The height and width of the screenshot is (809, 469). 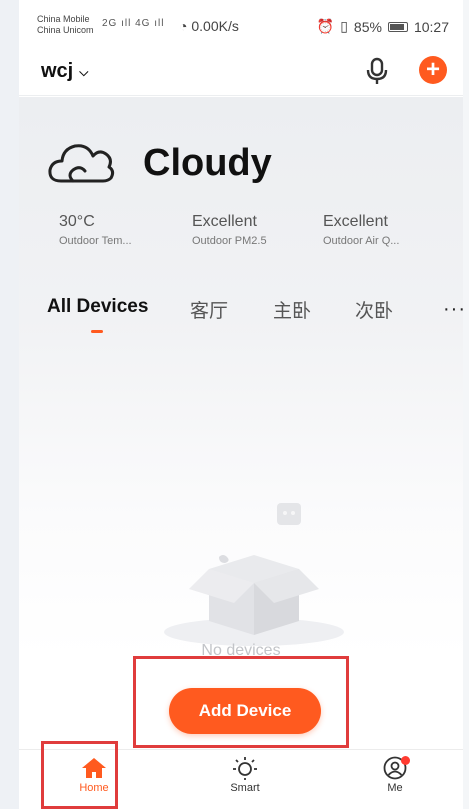 I want to click on vibrate-icon: ▯, so click(x=344, y=26).